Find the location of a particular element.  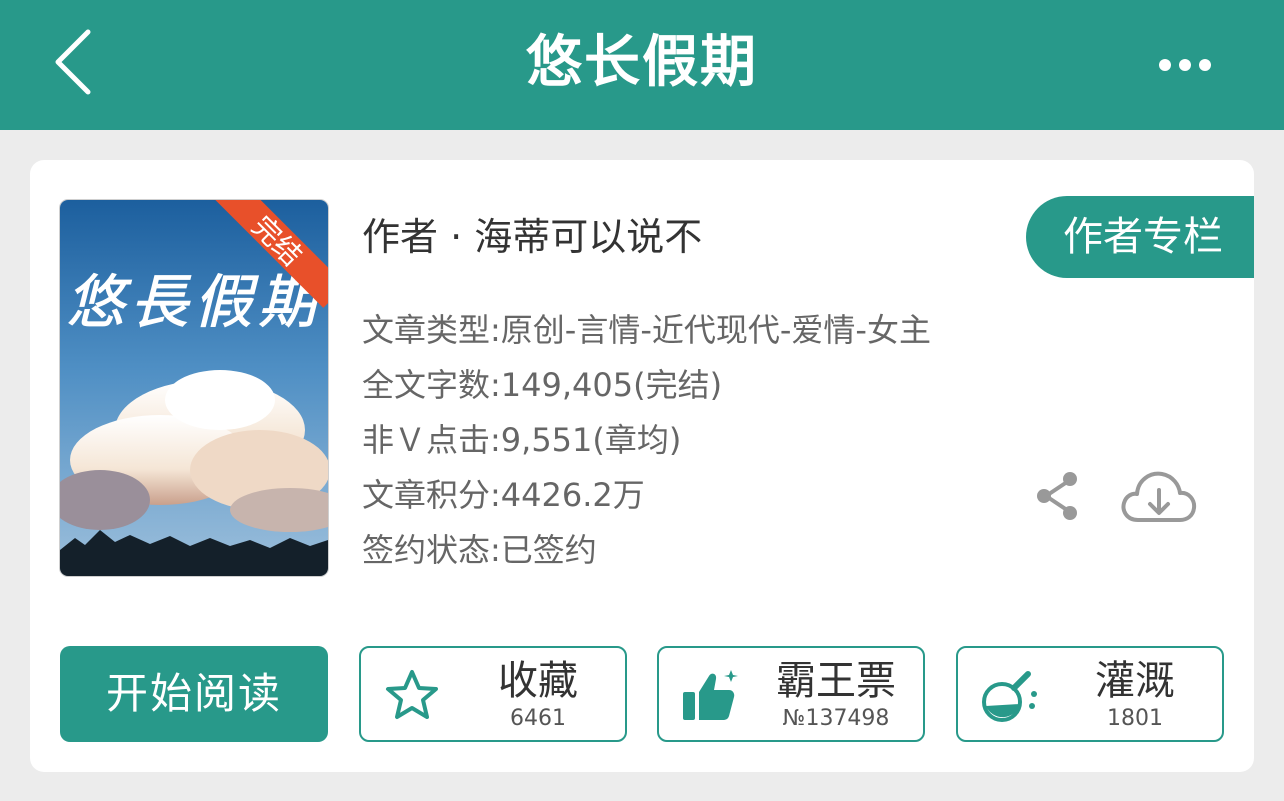

more-dots-icon is located at coordinates (1185, 65).